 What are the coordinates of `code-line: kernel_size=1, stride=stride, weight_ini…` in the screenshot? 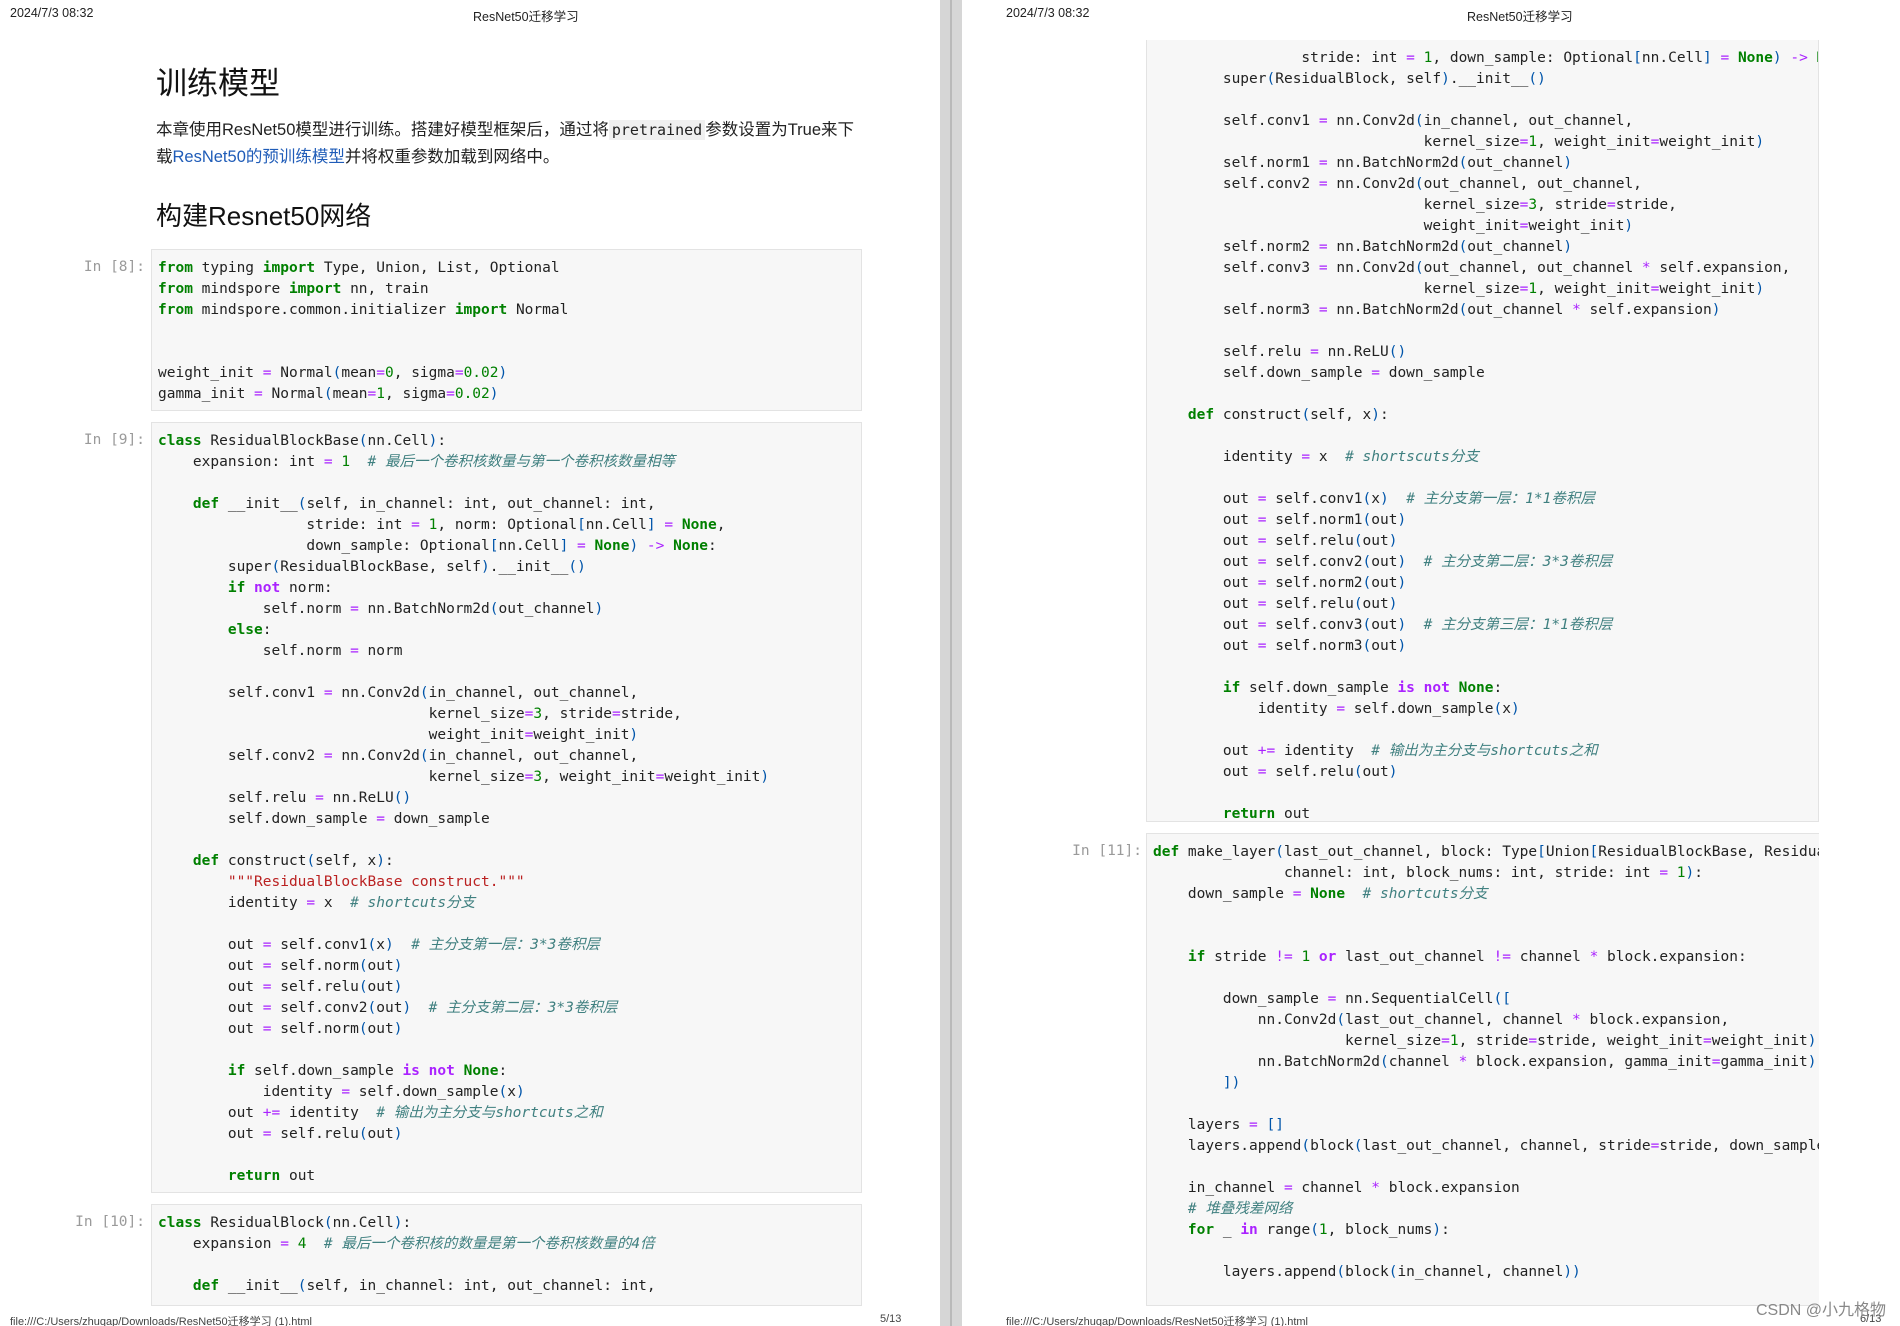 It's located at (1486, 1041).